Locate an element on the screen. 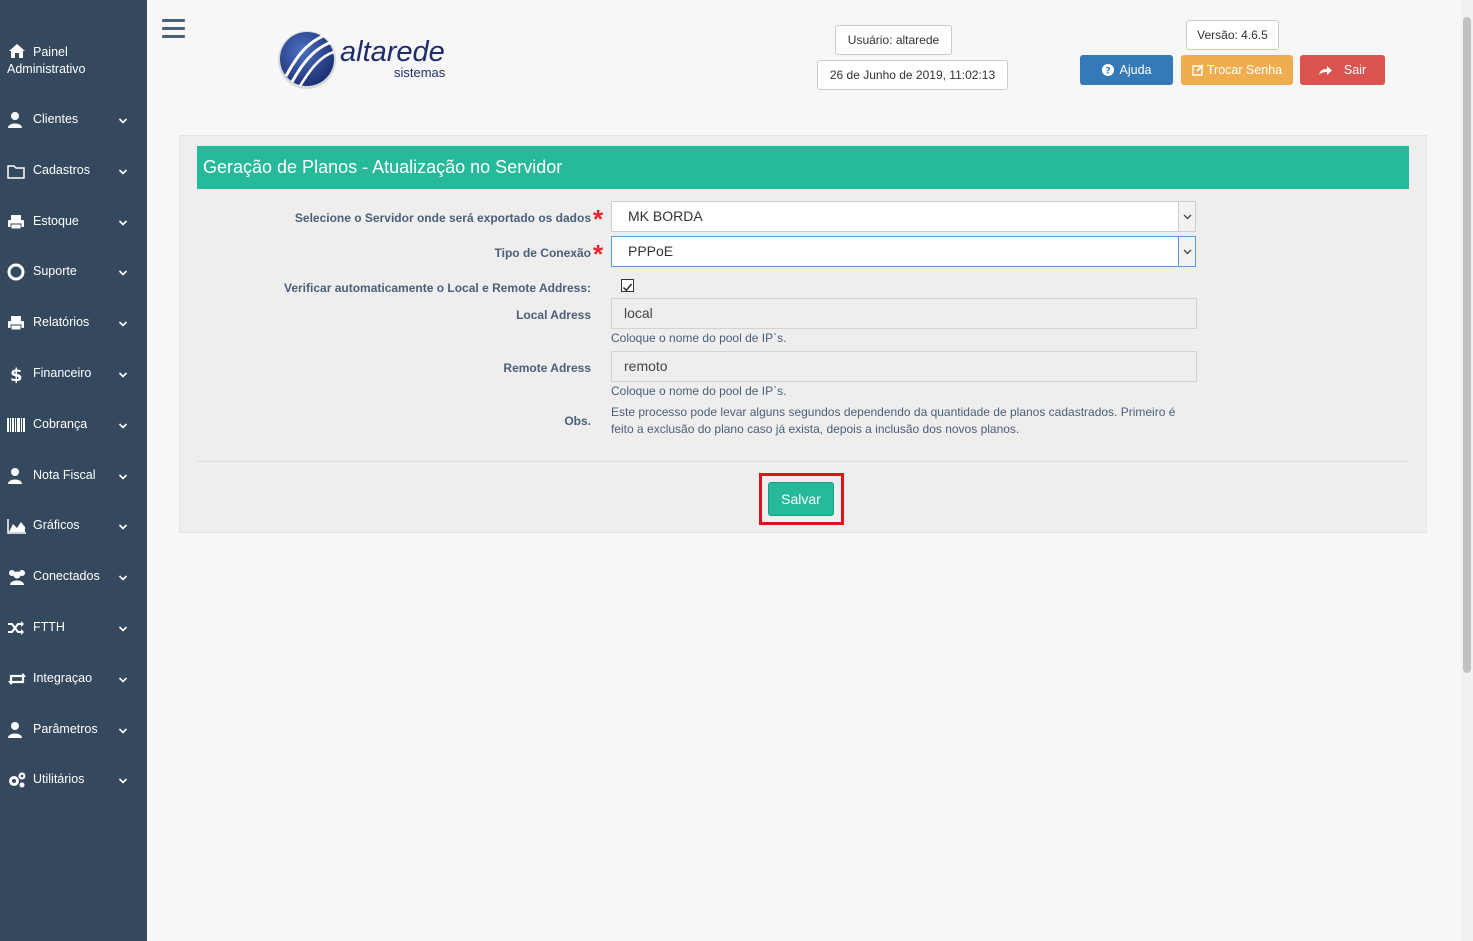 The width and height of the screenshot is (1473, 941). server-select: MK BORDA is located at coordinates (903, 216).